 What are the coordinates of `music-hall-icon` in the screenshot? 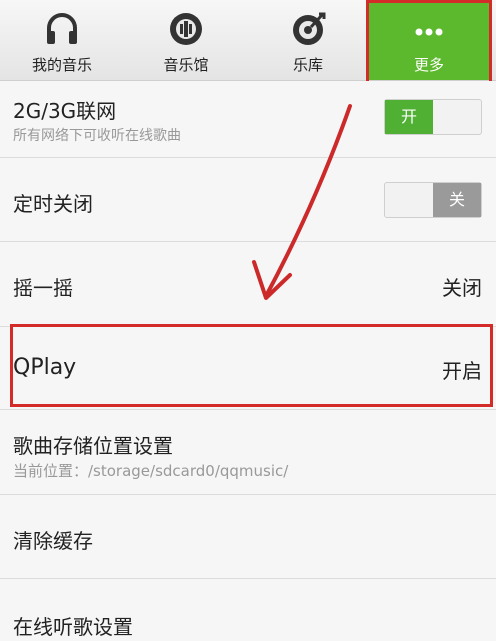 It's located at (186, 29).